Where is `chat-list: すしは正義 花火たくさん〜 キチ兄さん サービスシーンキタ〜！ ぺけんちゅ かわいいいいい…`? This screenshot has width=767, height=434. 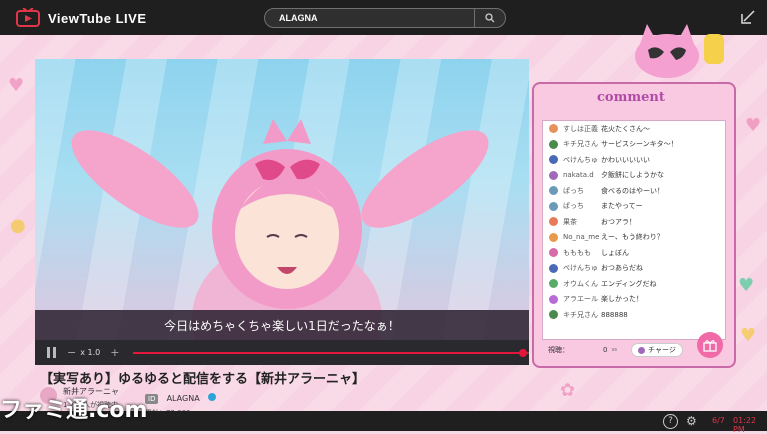
chat-list: すしは正義 花火たくさん〜 キチ兄さん サービスシーンキタ〜！ ぺけんちゅ かわいいいいい… is located at coordinates (634, 230).